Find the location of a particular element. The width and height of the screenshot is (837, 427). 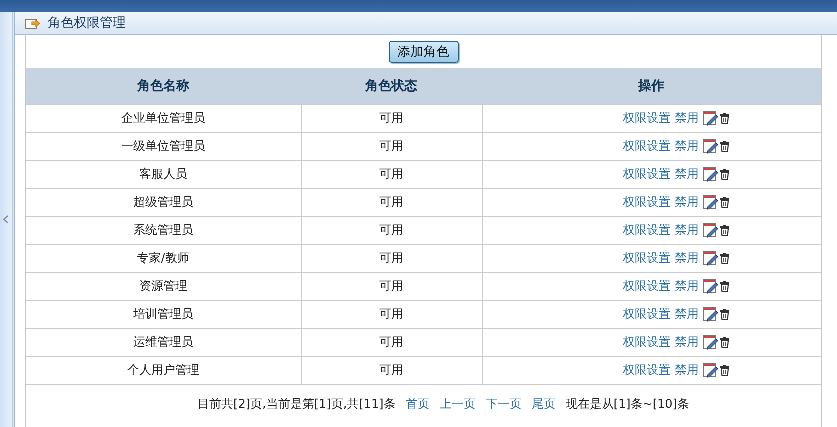

record-range-text: 现在是从[1]条~[10]条 is located at coordinates (628, 404).